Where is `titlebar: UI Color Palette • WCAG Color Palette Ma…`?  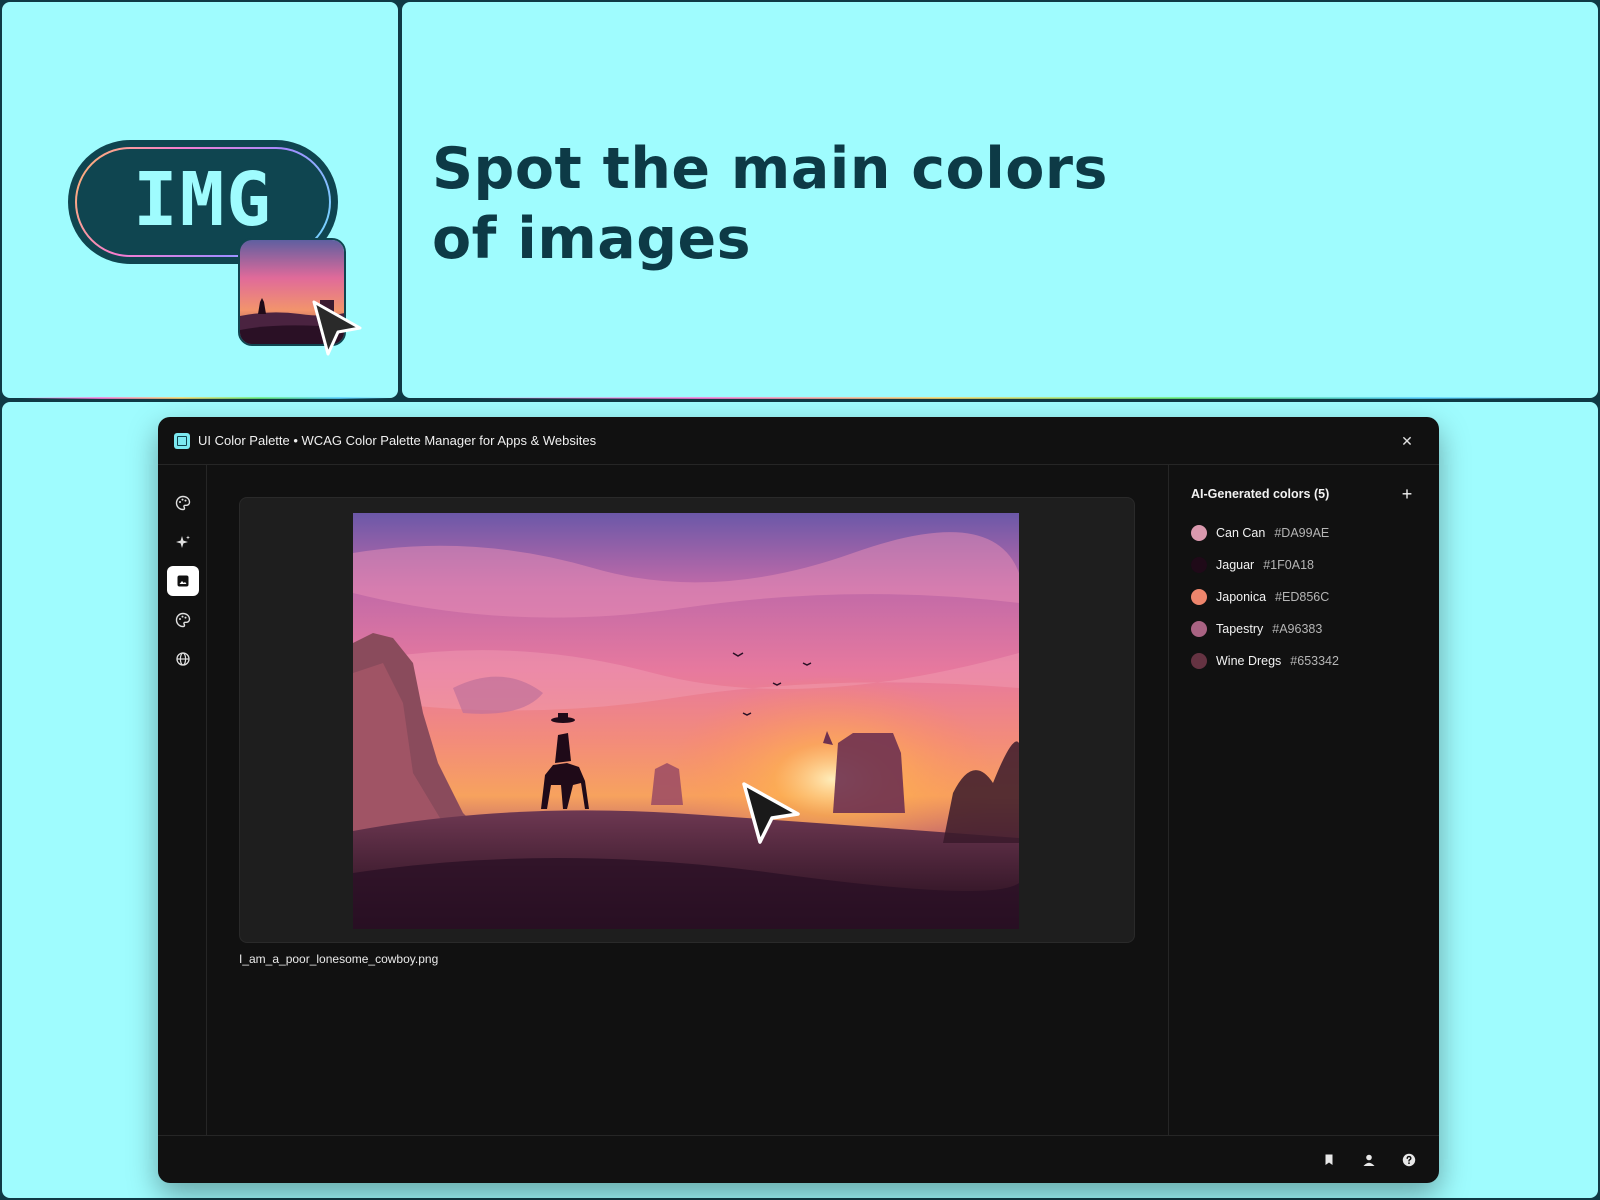
titlebar: UI Color Palette • WCAG Color Palette Ma… is located at coordinates (798, 441).